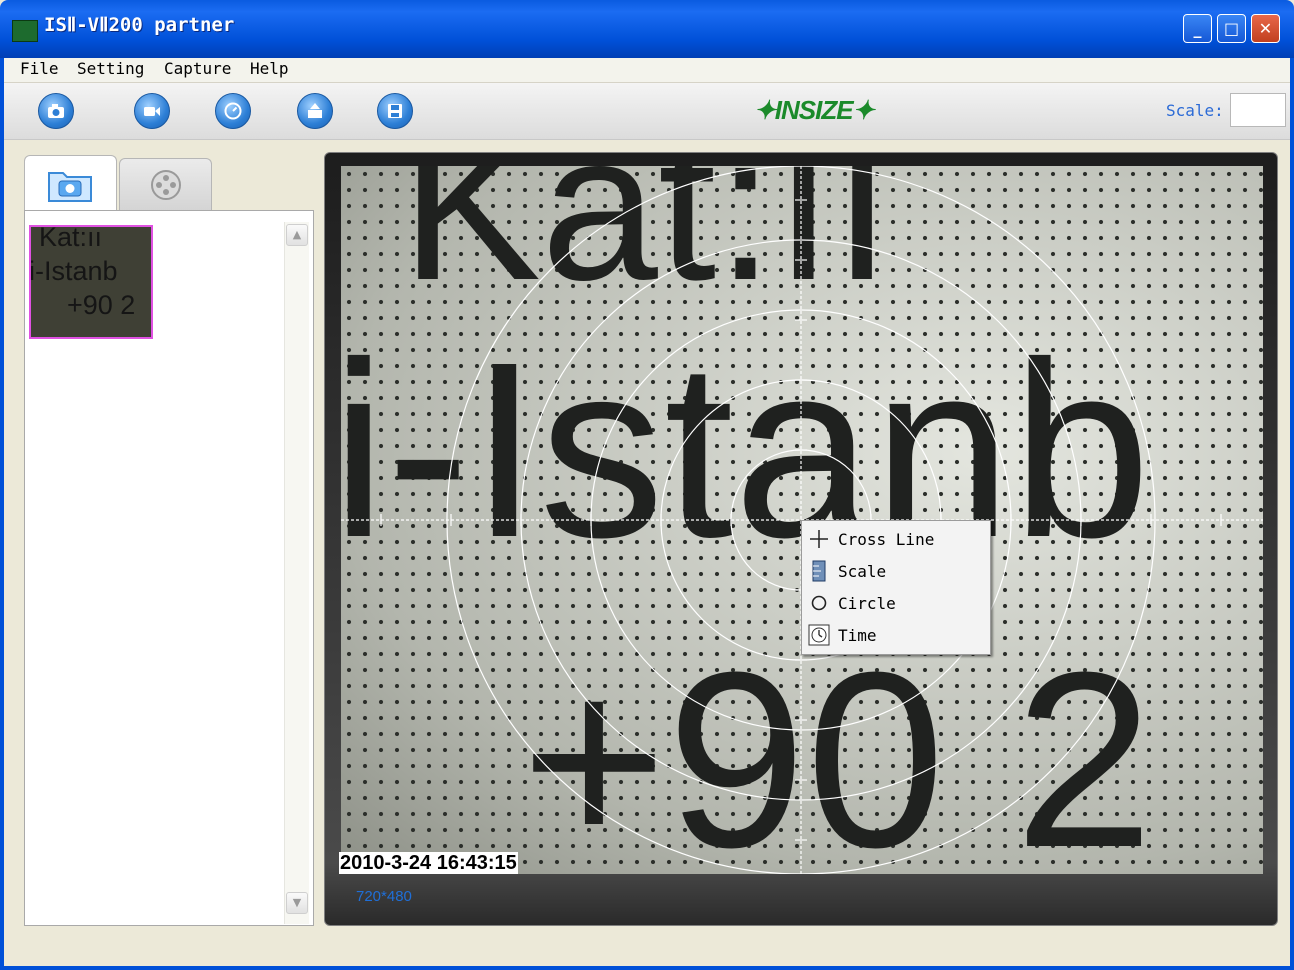 The image size is (1294, 970). I want to click on export-button, so click(315, 111).